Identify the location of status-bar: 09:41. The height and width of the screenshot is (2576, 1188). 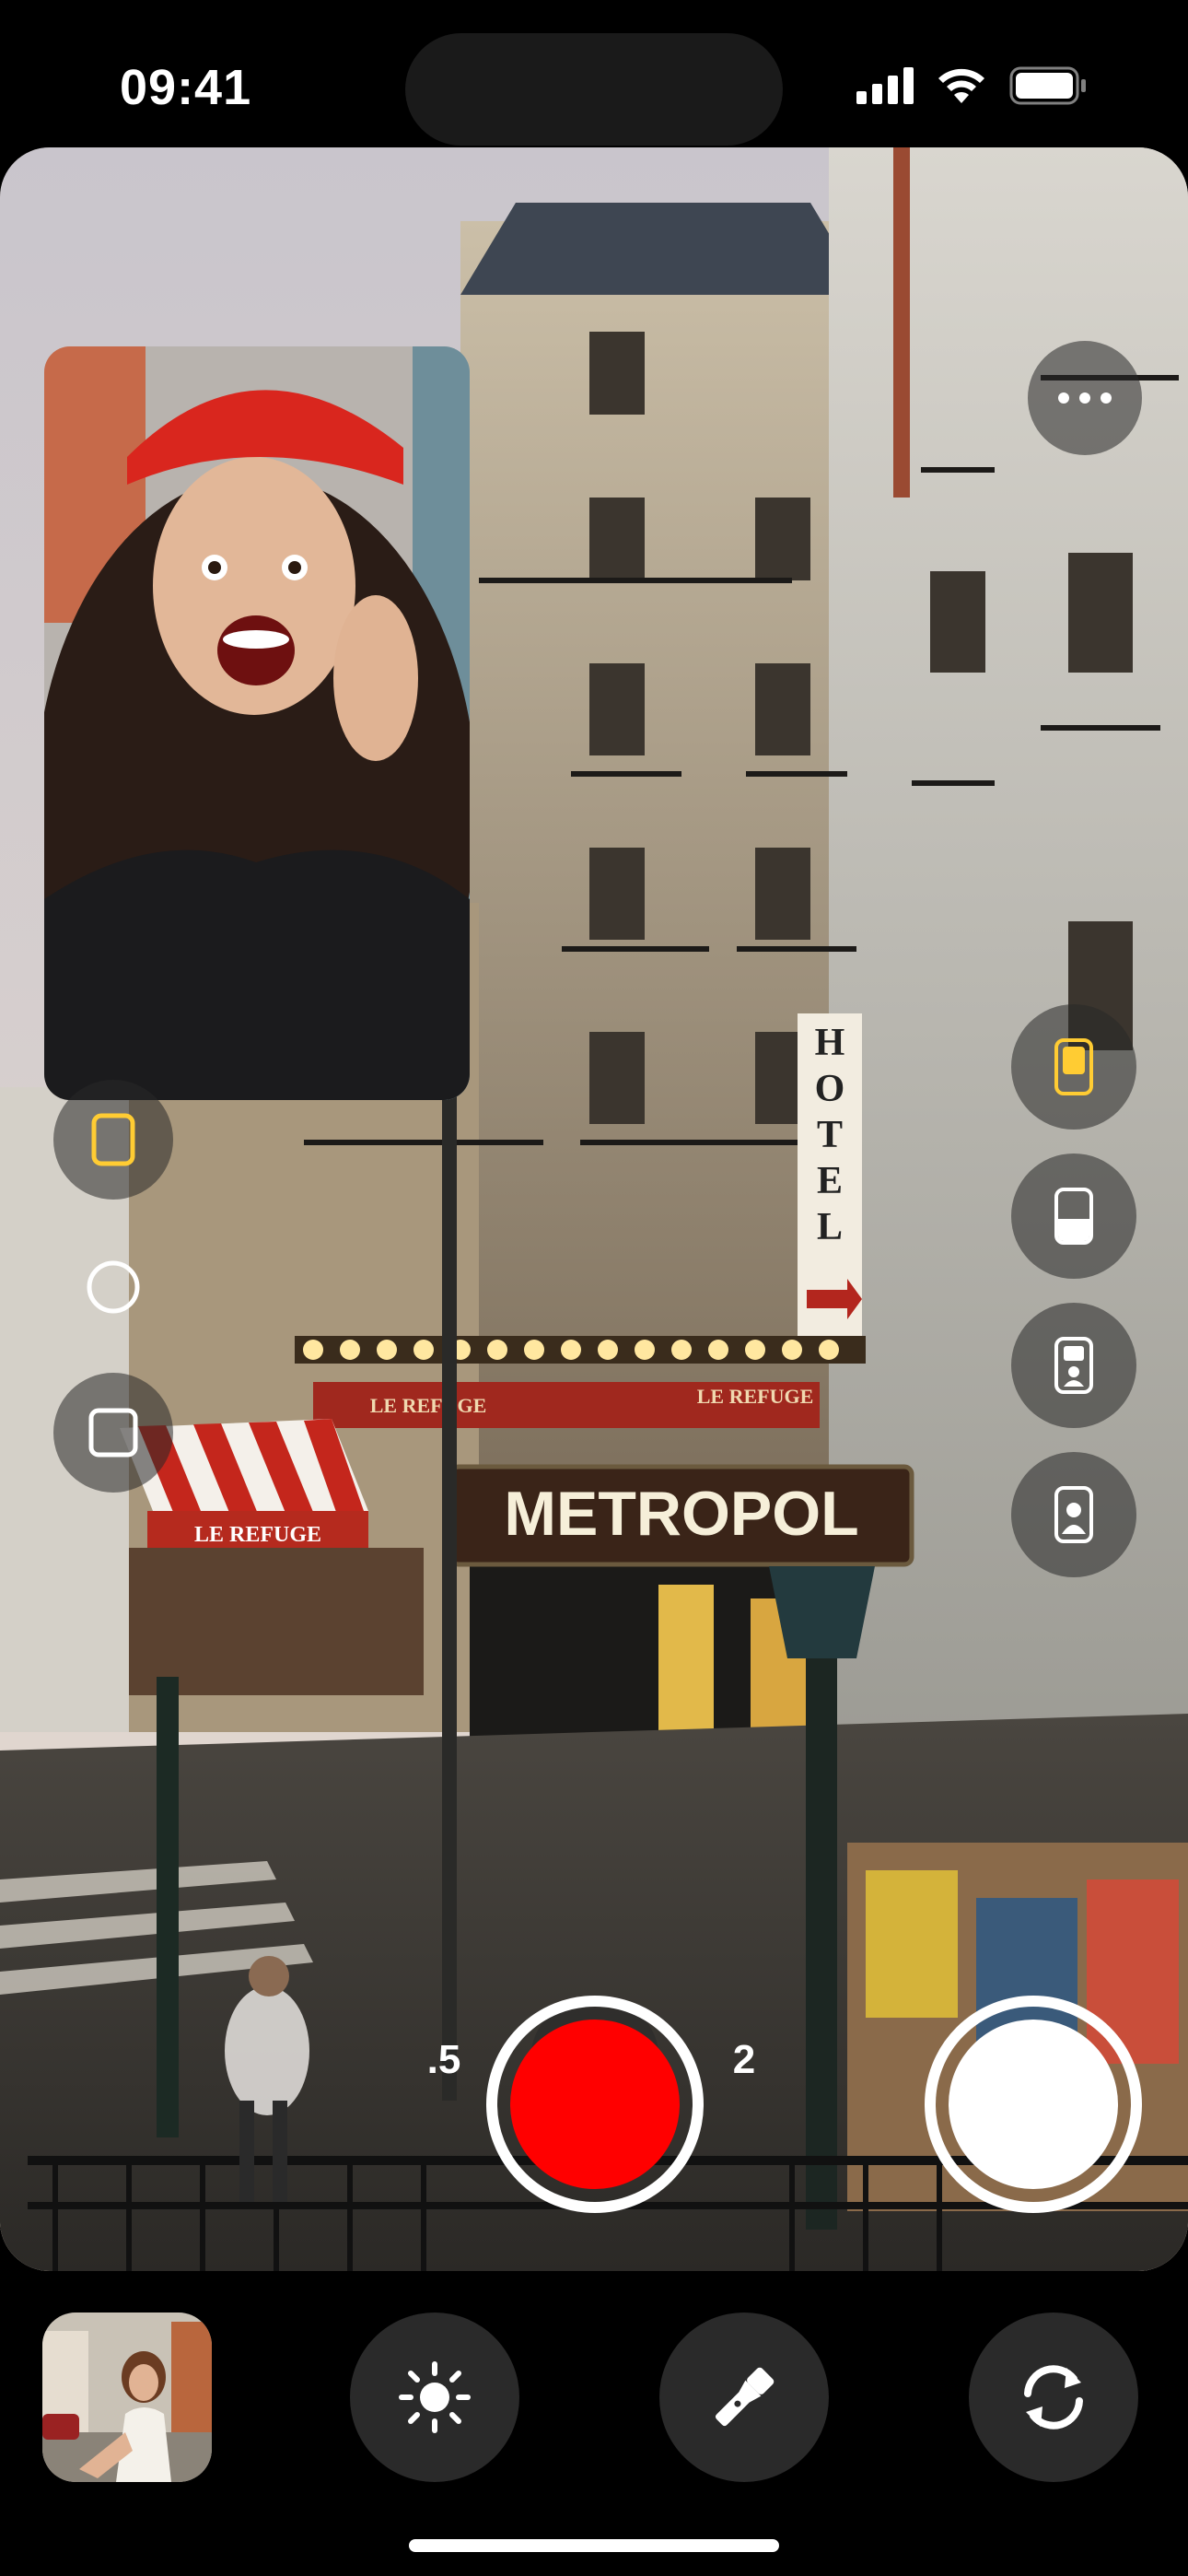
(594, 73).